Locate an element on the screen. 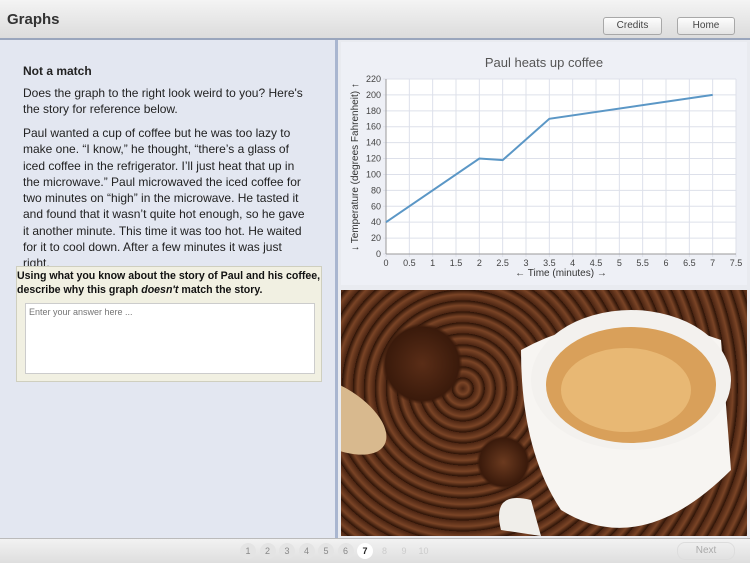 The width and height of the screenshot is (750, 563). page-4-button: 4 is located at coordinates (306, 551).